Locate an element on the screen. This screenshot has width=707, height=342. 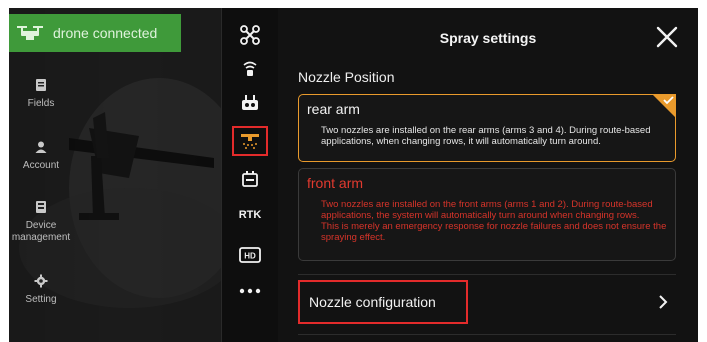
tool-radar is located at coordinates (250, 69).